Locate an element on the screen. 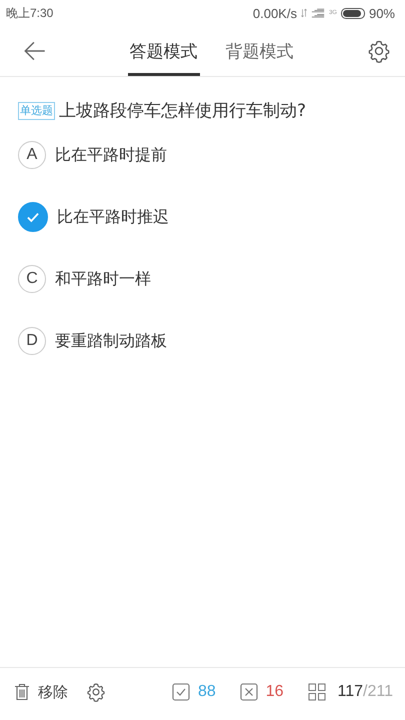 This screenshot has height=720, width=405. status-time: 晚上7:30 is located at coordinates (30, 13).